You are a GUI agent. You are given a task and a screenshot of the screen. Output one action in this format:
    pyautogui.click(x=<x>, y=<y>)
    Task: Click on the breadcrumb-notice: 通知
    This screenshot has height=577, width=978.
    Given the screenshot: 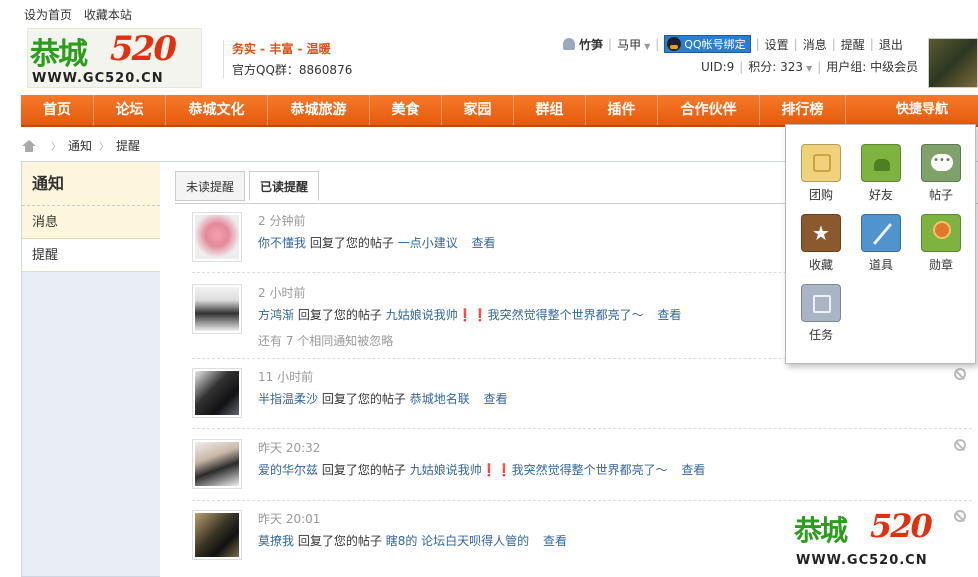 What is the action you would take?
    pyautogui.click(x=80, y=145)
    